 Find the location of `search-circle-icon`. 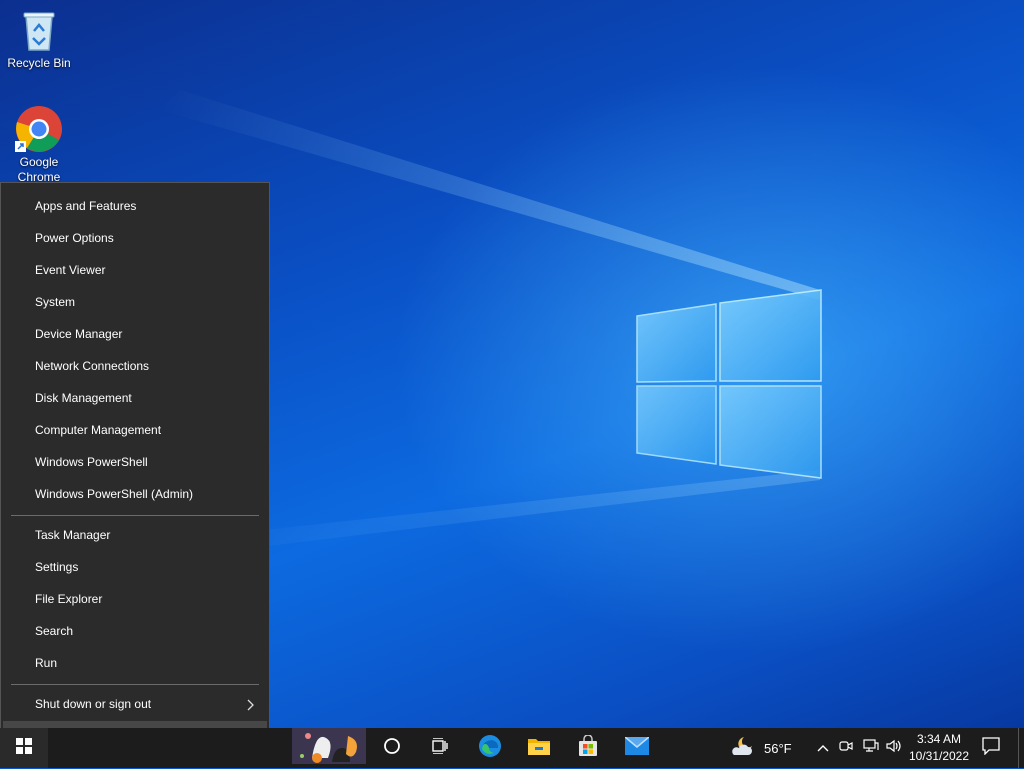

search-circle-icon is located at coordinates (392, 748).